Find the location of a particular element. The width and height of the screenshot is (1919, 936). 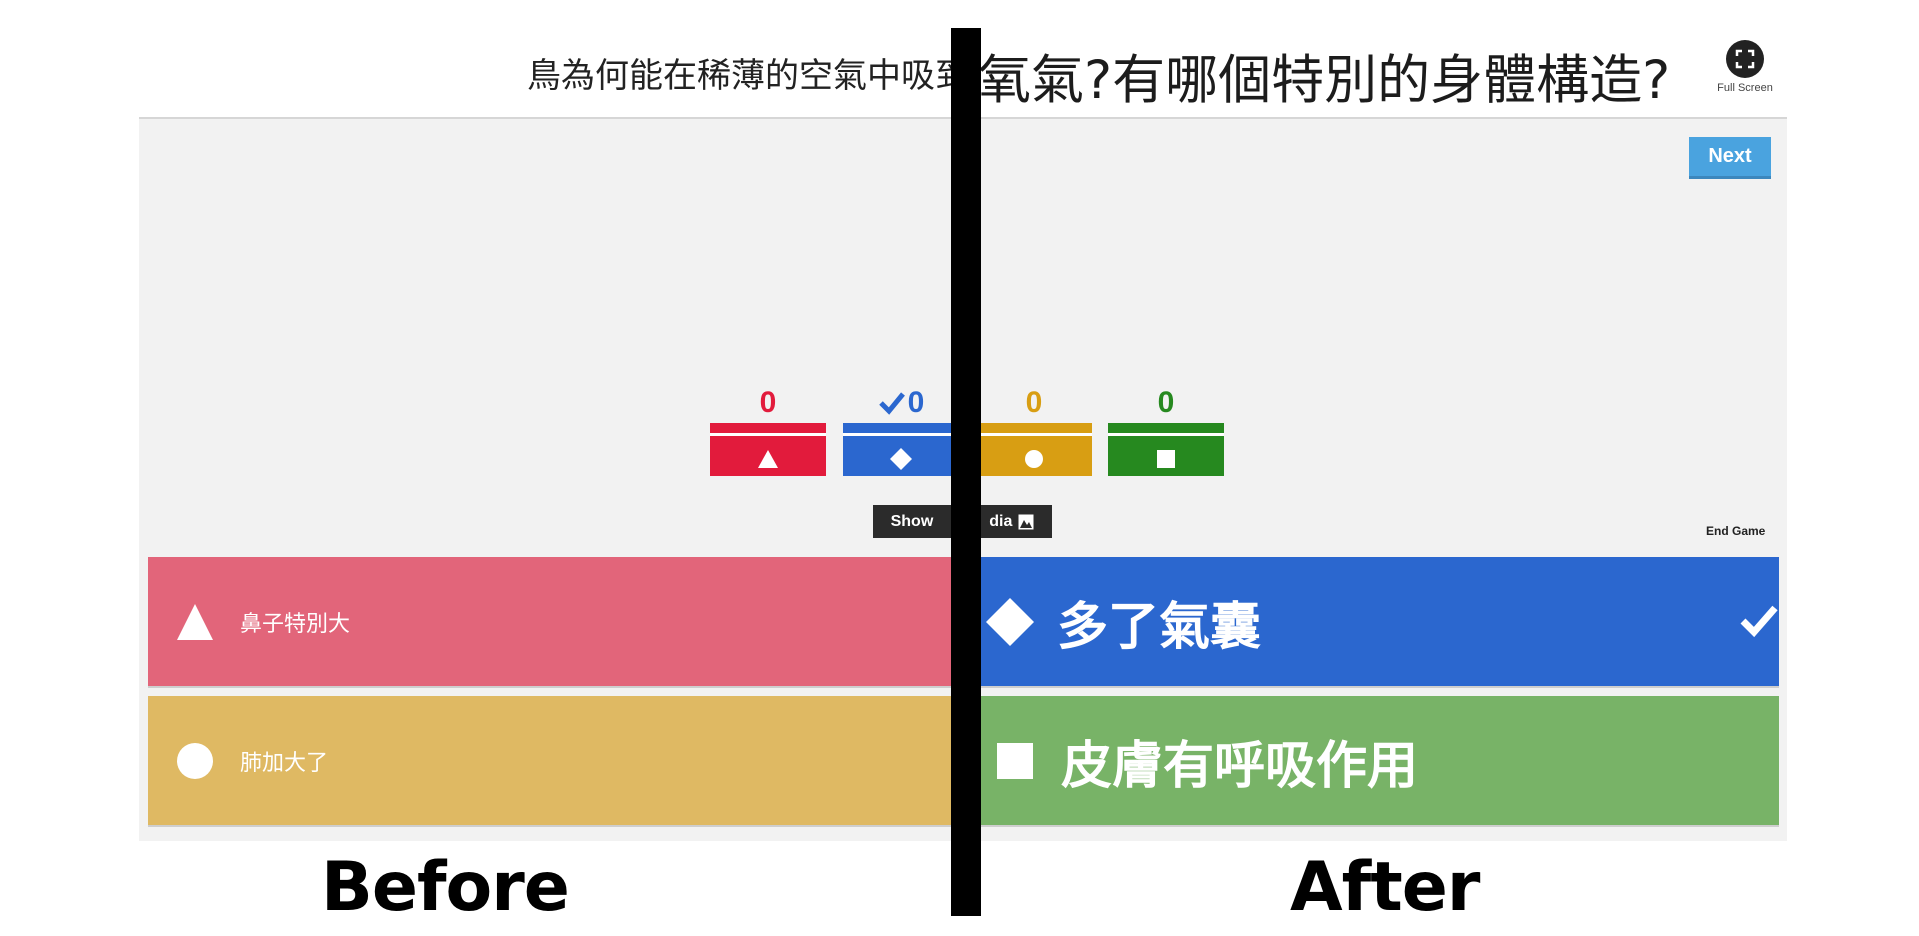

result-bar-circle: 0 is located at coordinates (1034, 429).